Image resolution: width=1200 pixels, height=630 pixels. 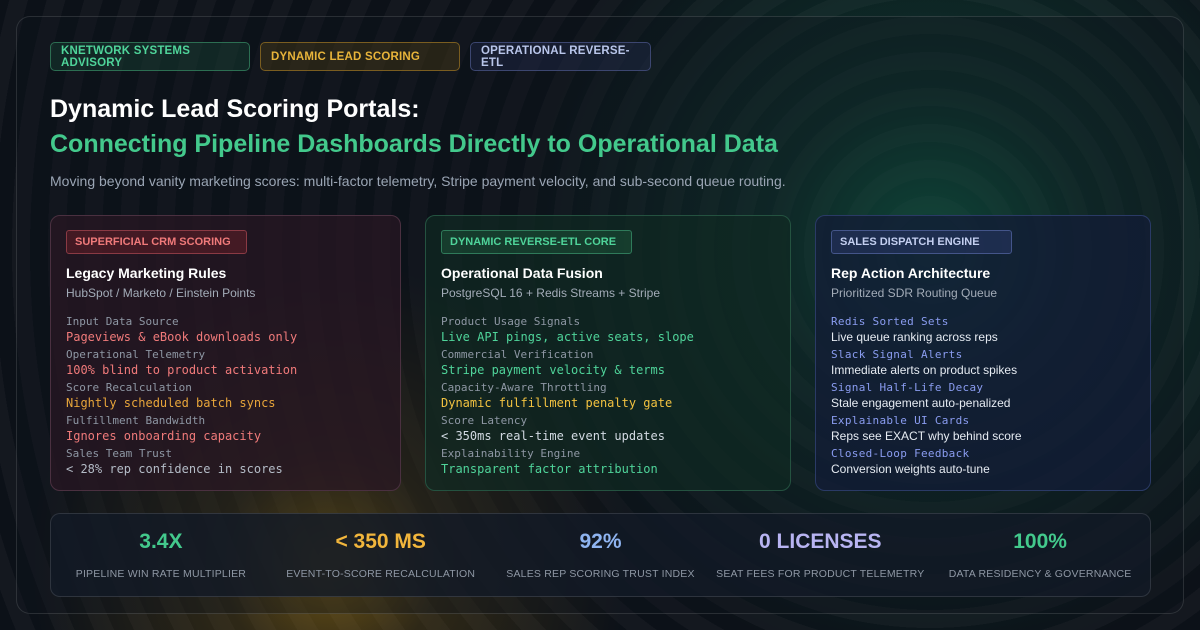 I want to click on row-label: Capacity-Aware Throttling, so click(x=524, y=387).